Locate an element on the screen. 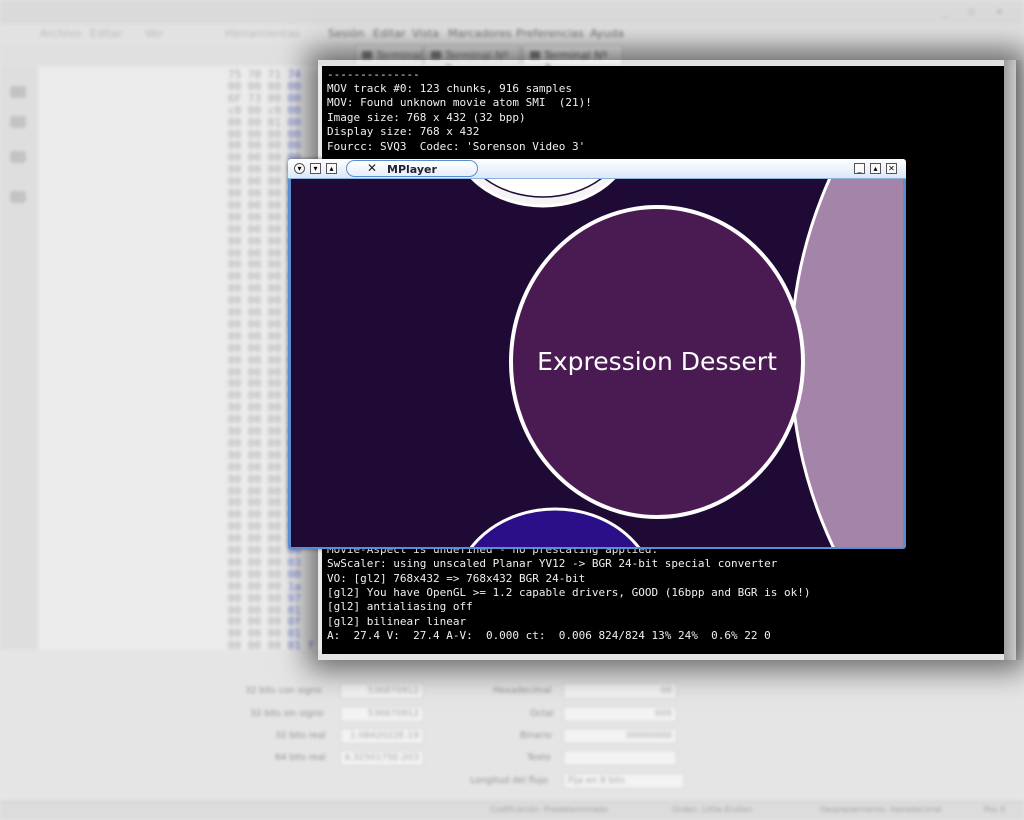  terminal-line: [gl2] bilinear linear is located at coordinates (397, 621).